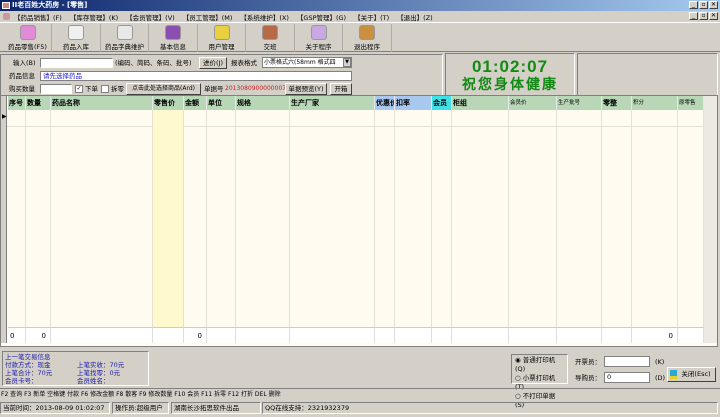  I want to click on print-option-radio: ◉ 普通打印机(Q), so click(539, 365).